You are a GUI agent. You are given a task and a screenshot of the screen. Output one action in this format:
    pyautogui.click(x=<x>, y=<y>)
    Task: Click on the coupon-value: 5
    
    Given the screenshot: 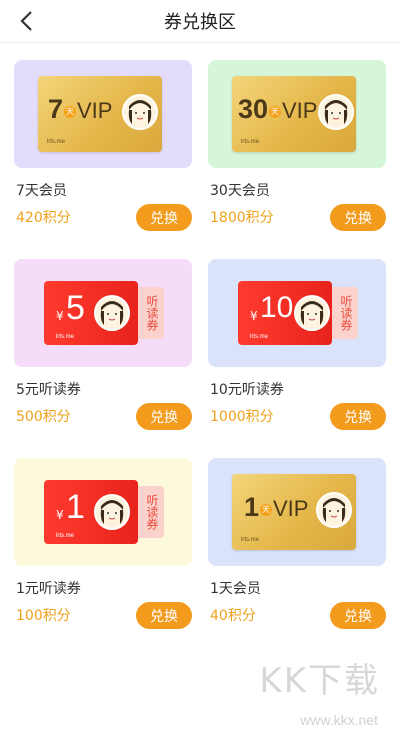 What is the action you would take?
    pyautogui.click(x=75, y=308)
    